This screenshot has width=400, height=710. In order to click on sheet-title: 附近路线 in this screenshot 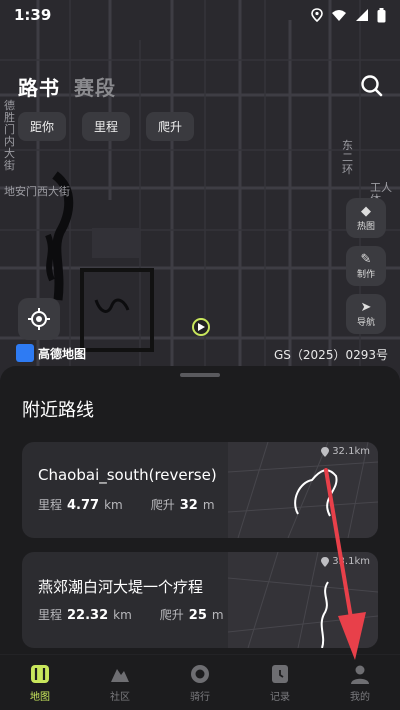, I will do `click(58, 410)`.